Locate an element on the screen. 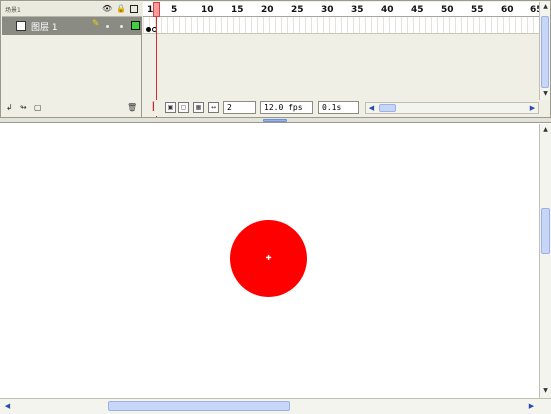 The width and height of the screenshot is (551, 414). registration-point-icon: ✚ is located at coordinates (268, 258).